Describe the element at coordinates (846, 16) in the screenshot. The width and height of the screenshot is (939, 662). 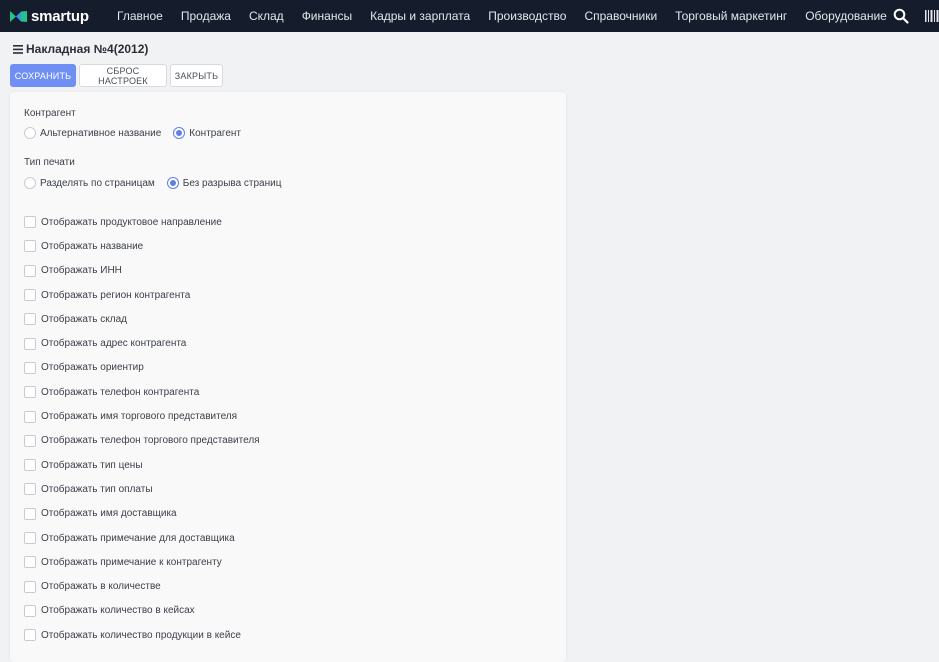
I see `nav-item-equipment: Оборудование` at that location.